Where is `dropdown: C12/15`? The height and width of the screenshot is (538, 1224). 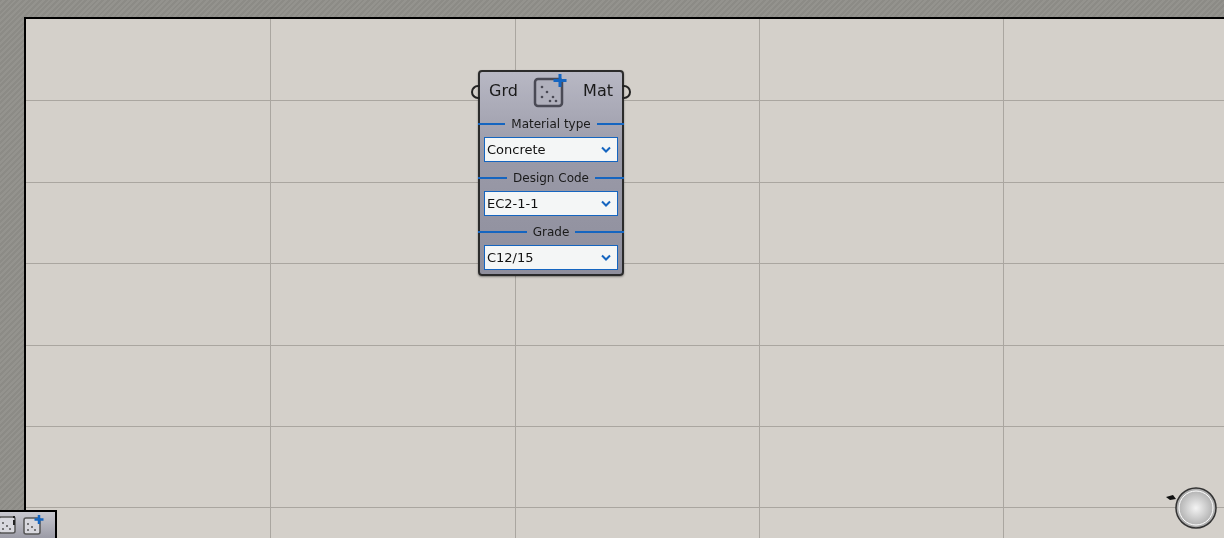 dropdown: C12/15 is located at coordinates (551, 257).